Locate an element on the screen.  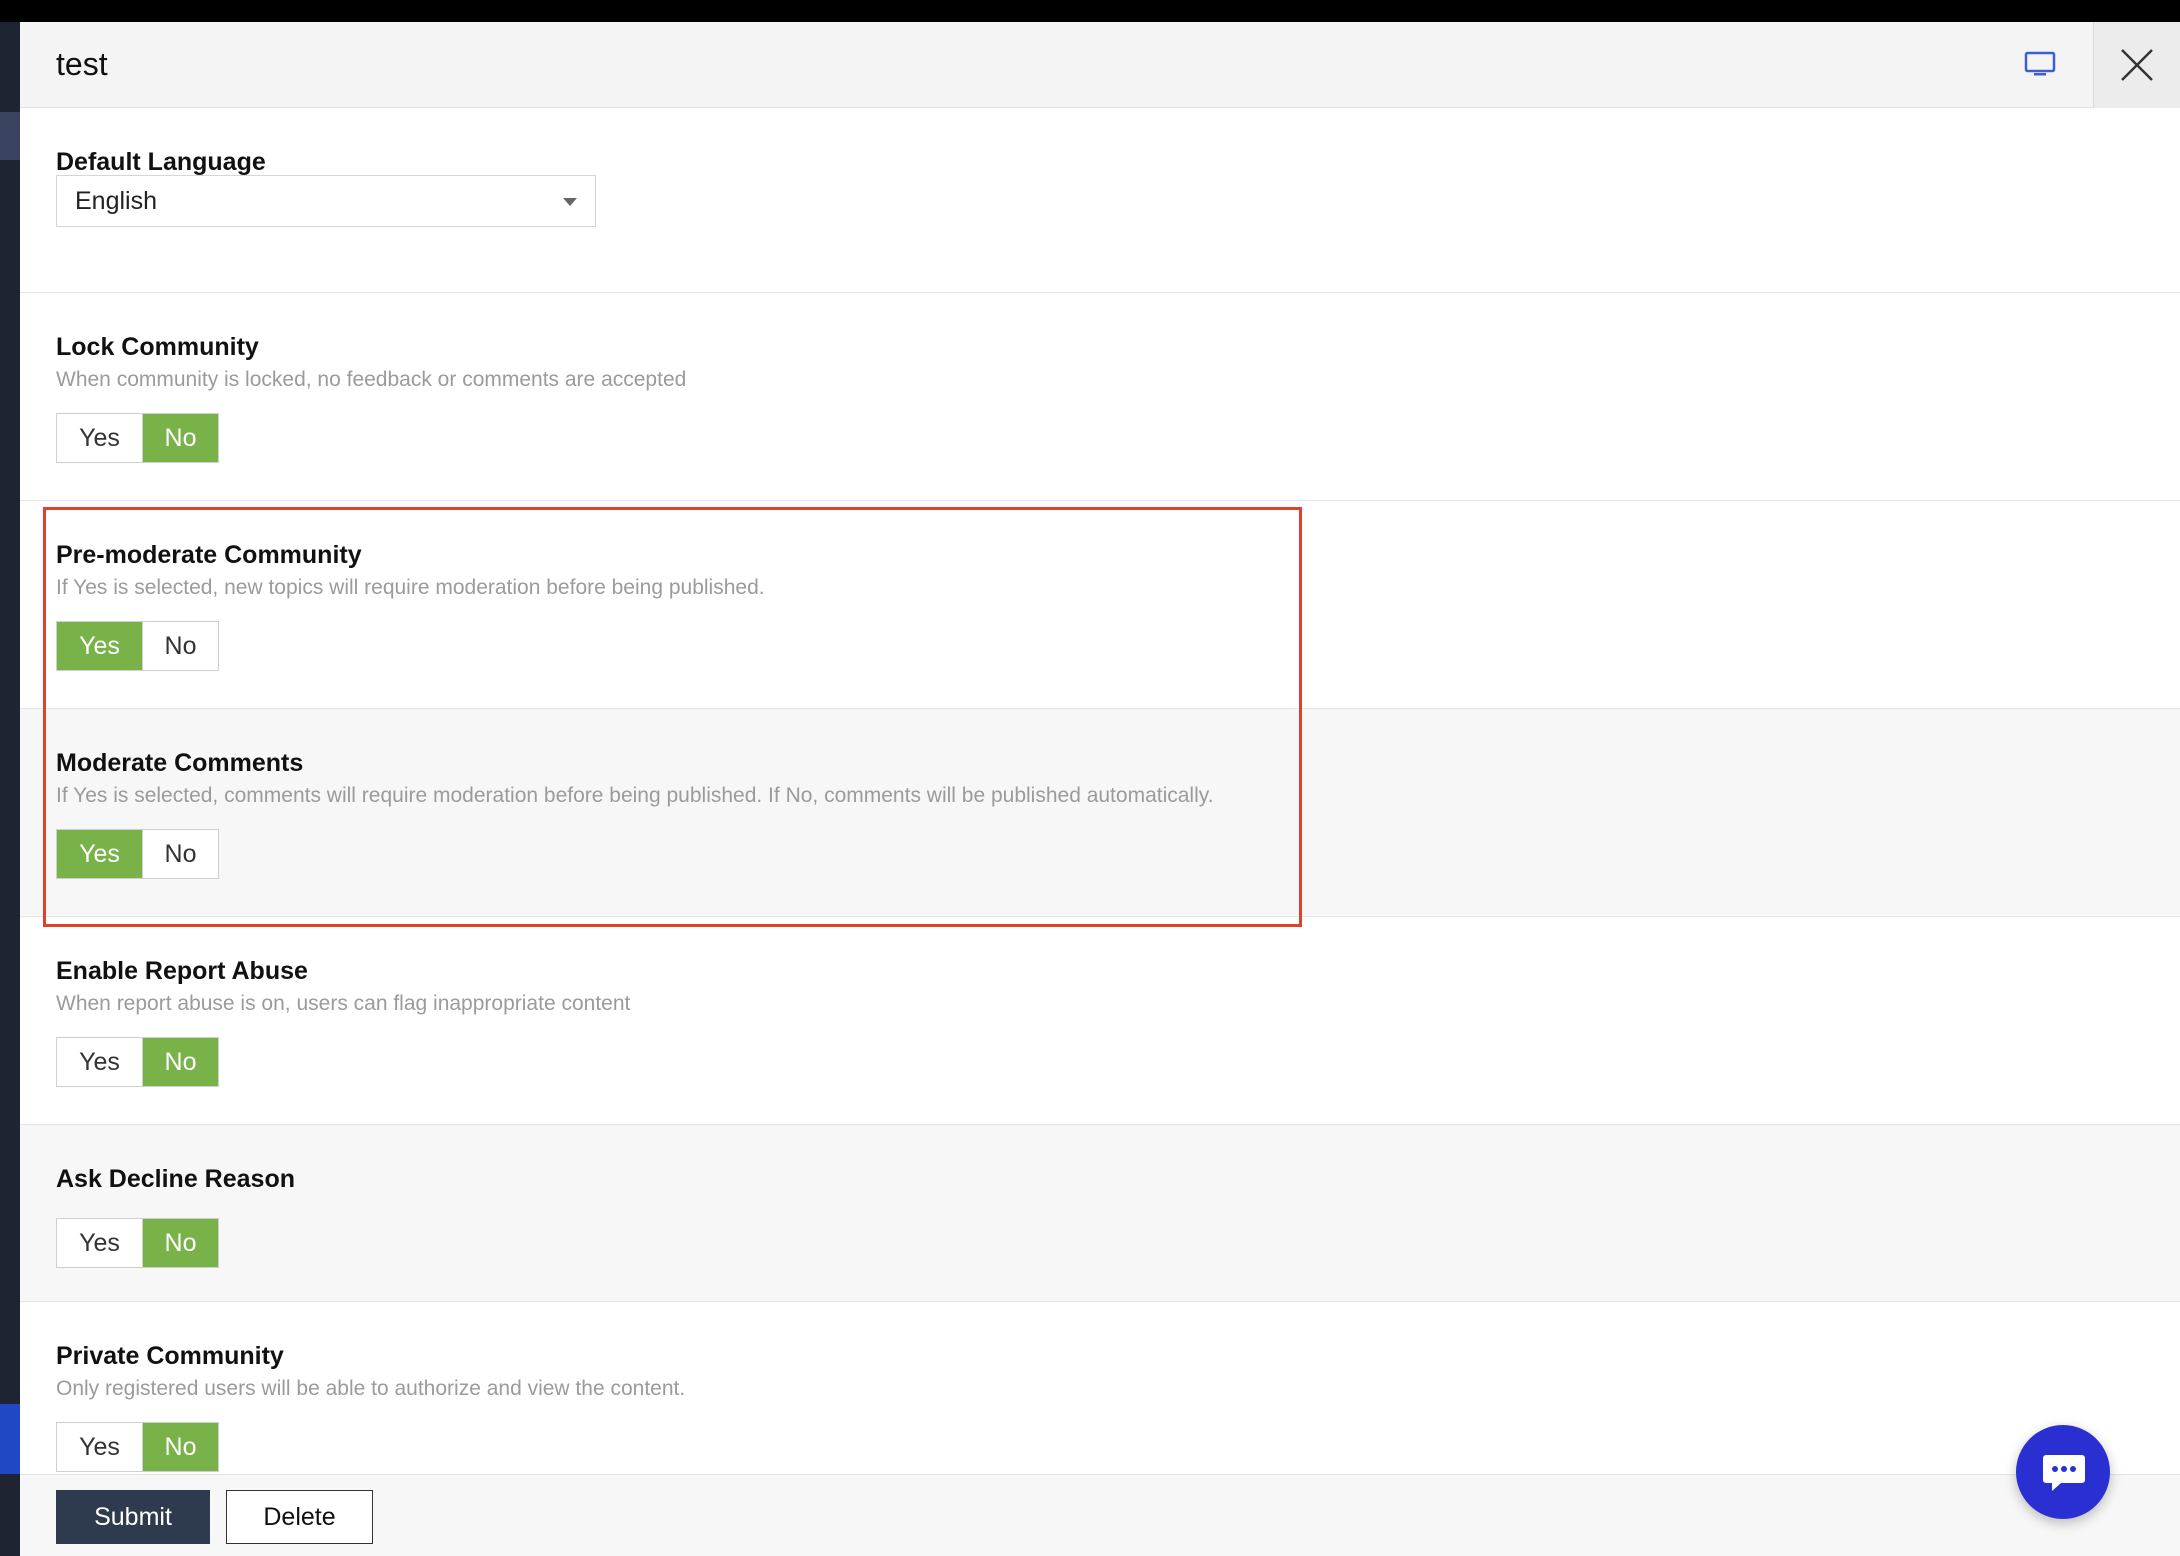
panel-header: test is located at coordinates (1100, 65).